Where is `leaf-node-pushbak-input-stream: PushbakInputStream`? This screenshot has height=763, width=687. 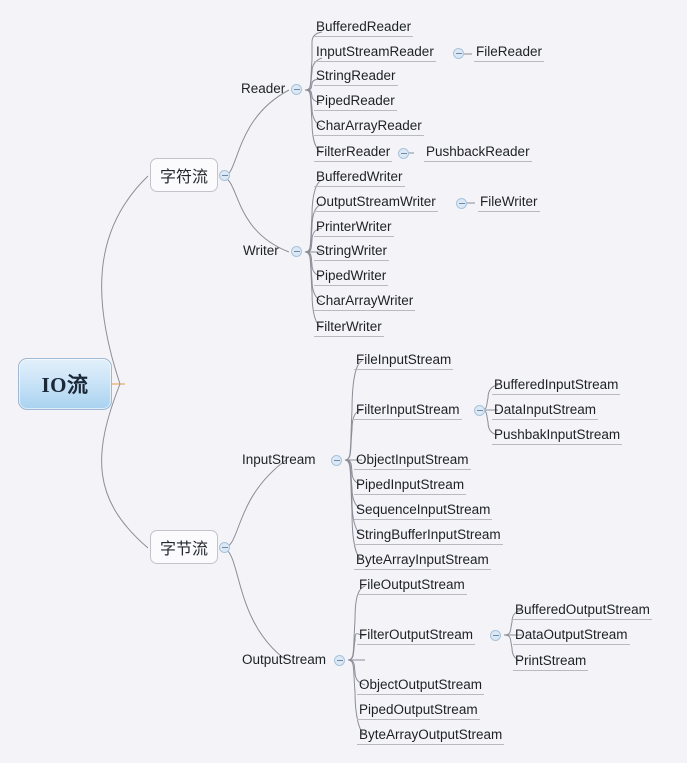 leaf-node-pushbak-input-stream: PushbakInputStream is located at coordinates (557, 436).